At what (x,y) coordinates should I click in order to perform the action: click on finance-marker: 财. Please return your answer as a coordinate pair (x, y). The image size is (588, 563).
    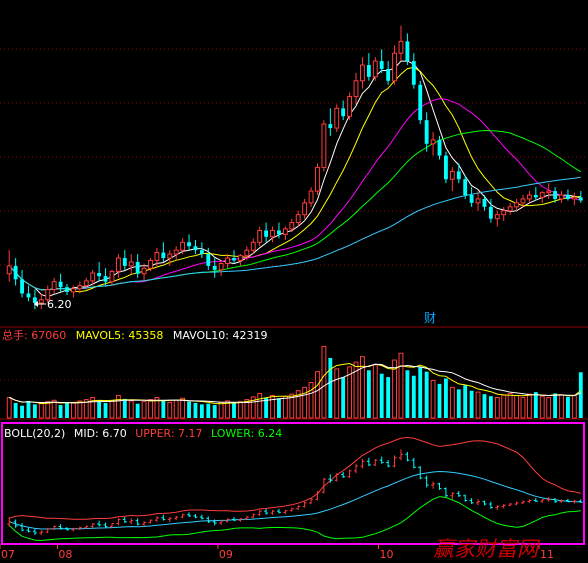
    Looking at the image, I should click on (430, 318).